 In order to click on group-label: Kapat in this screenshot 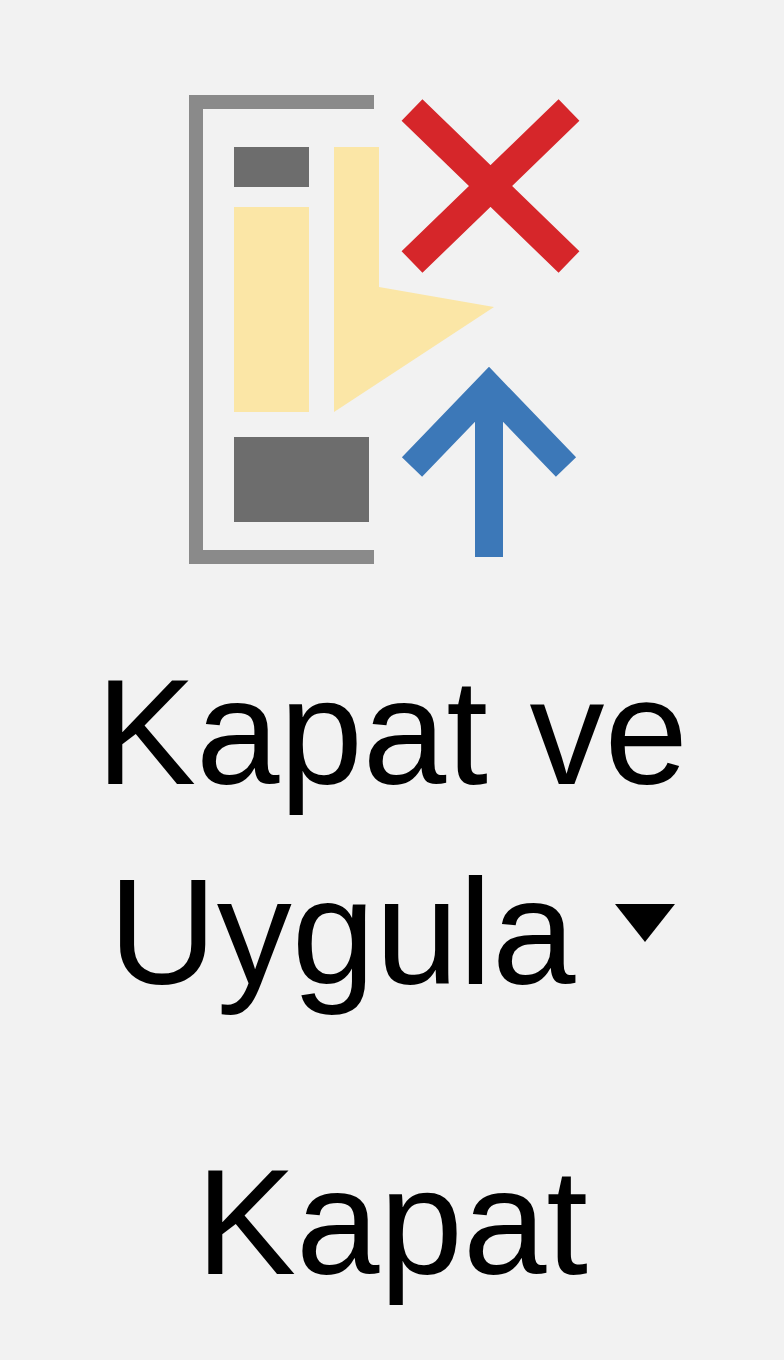, I will do `click(392, 1222)`.